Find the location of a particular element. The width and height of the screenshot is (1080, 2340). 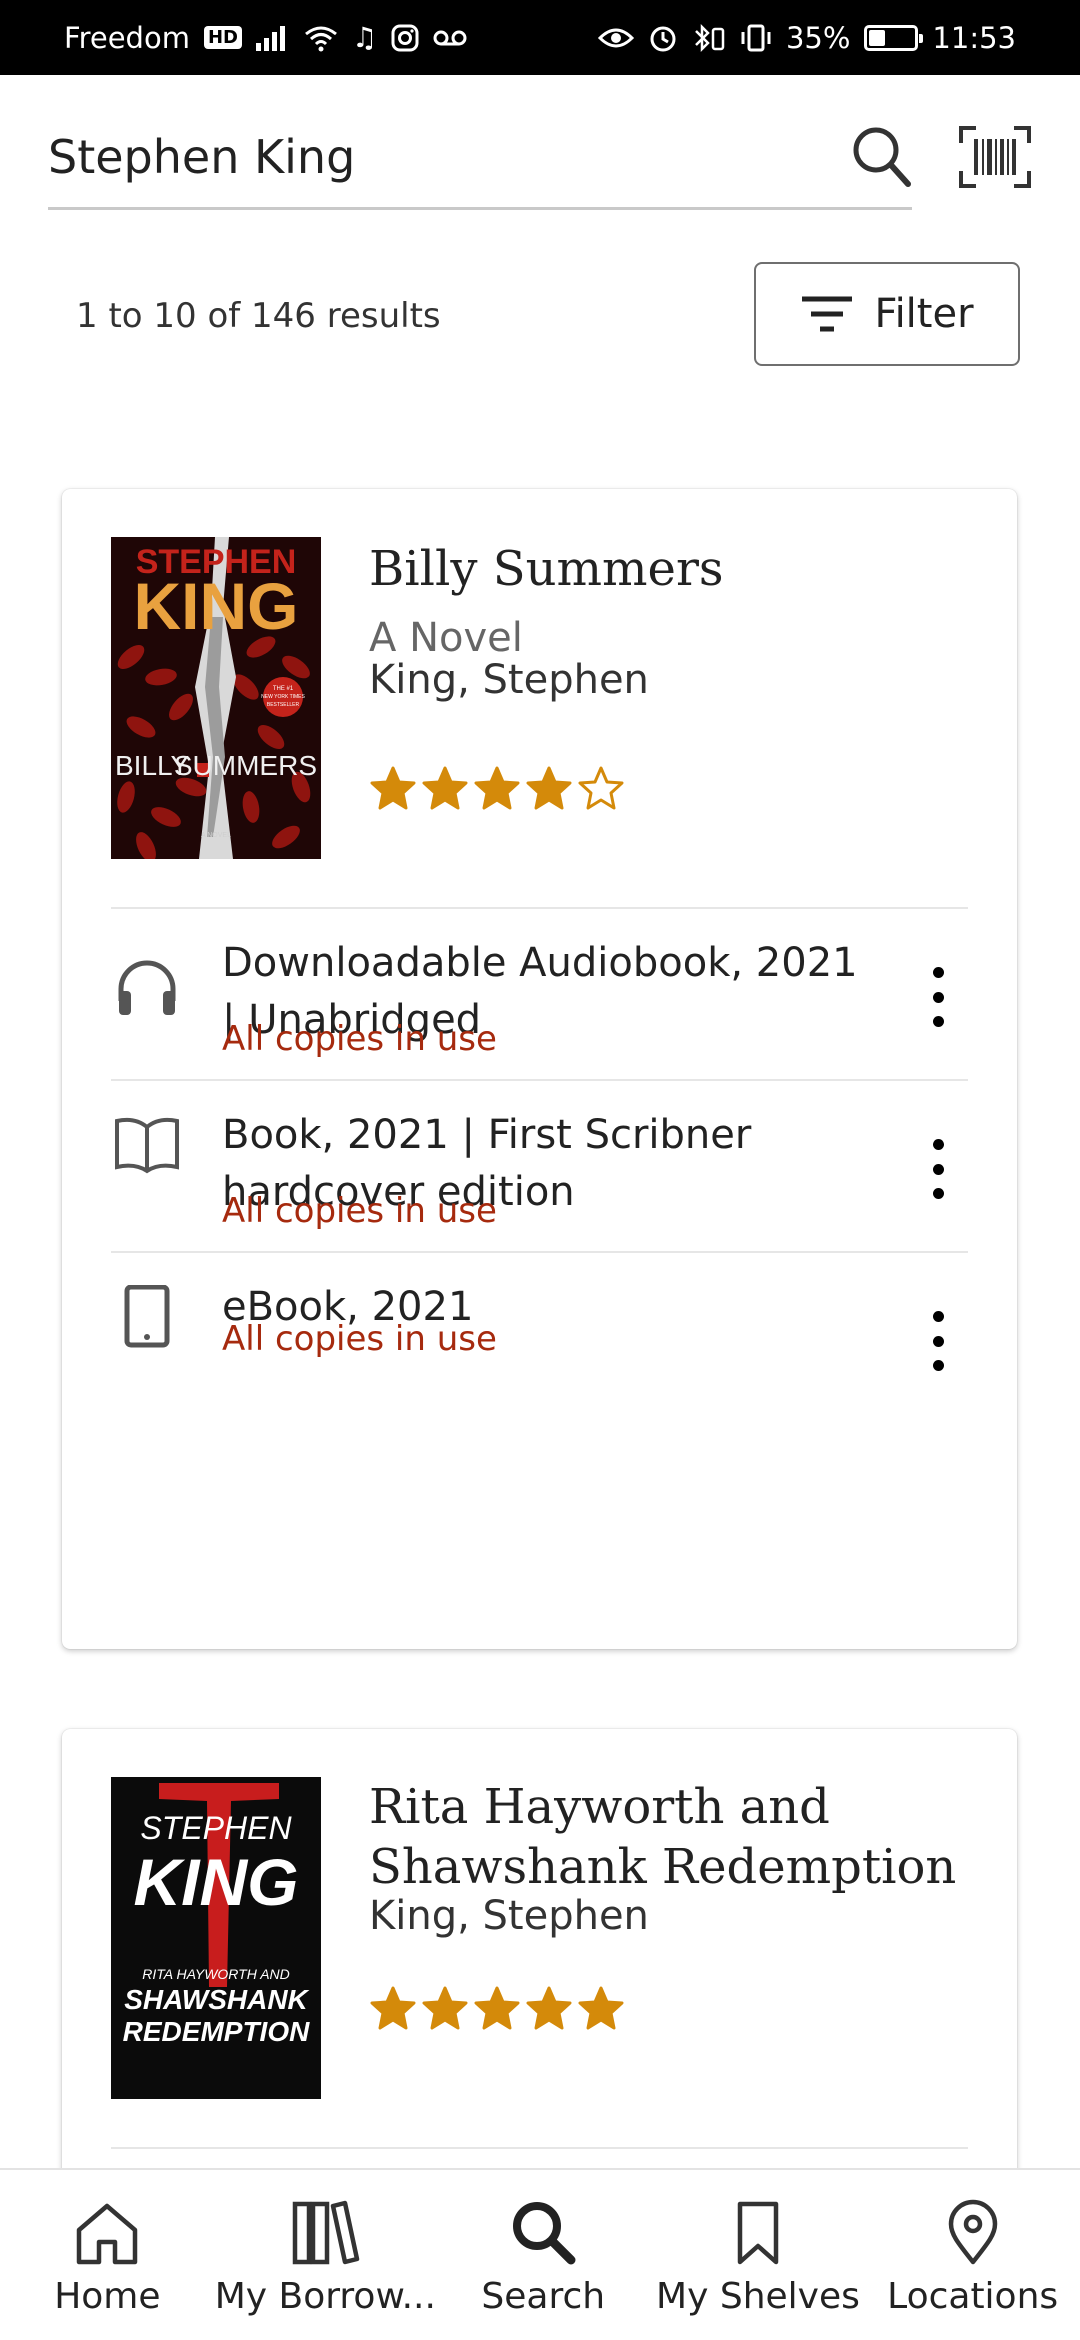

nav-label: Home is located at coordinates (107, 2296).